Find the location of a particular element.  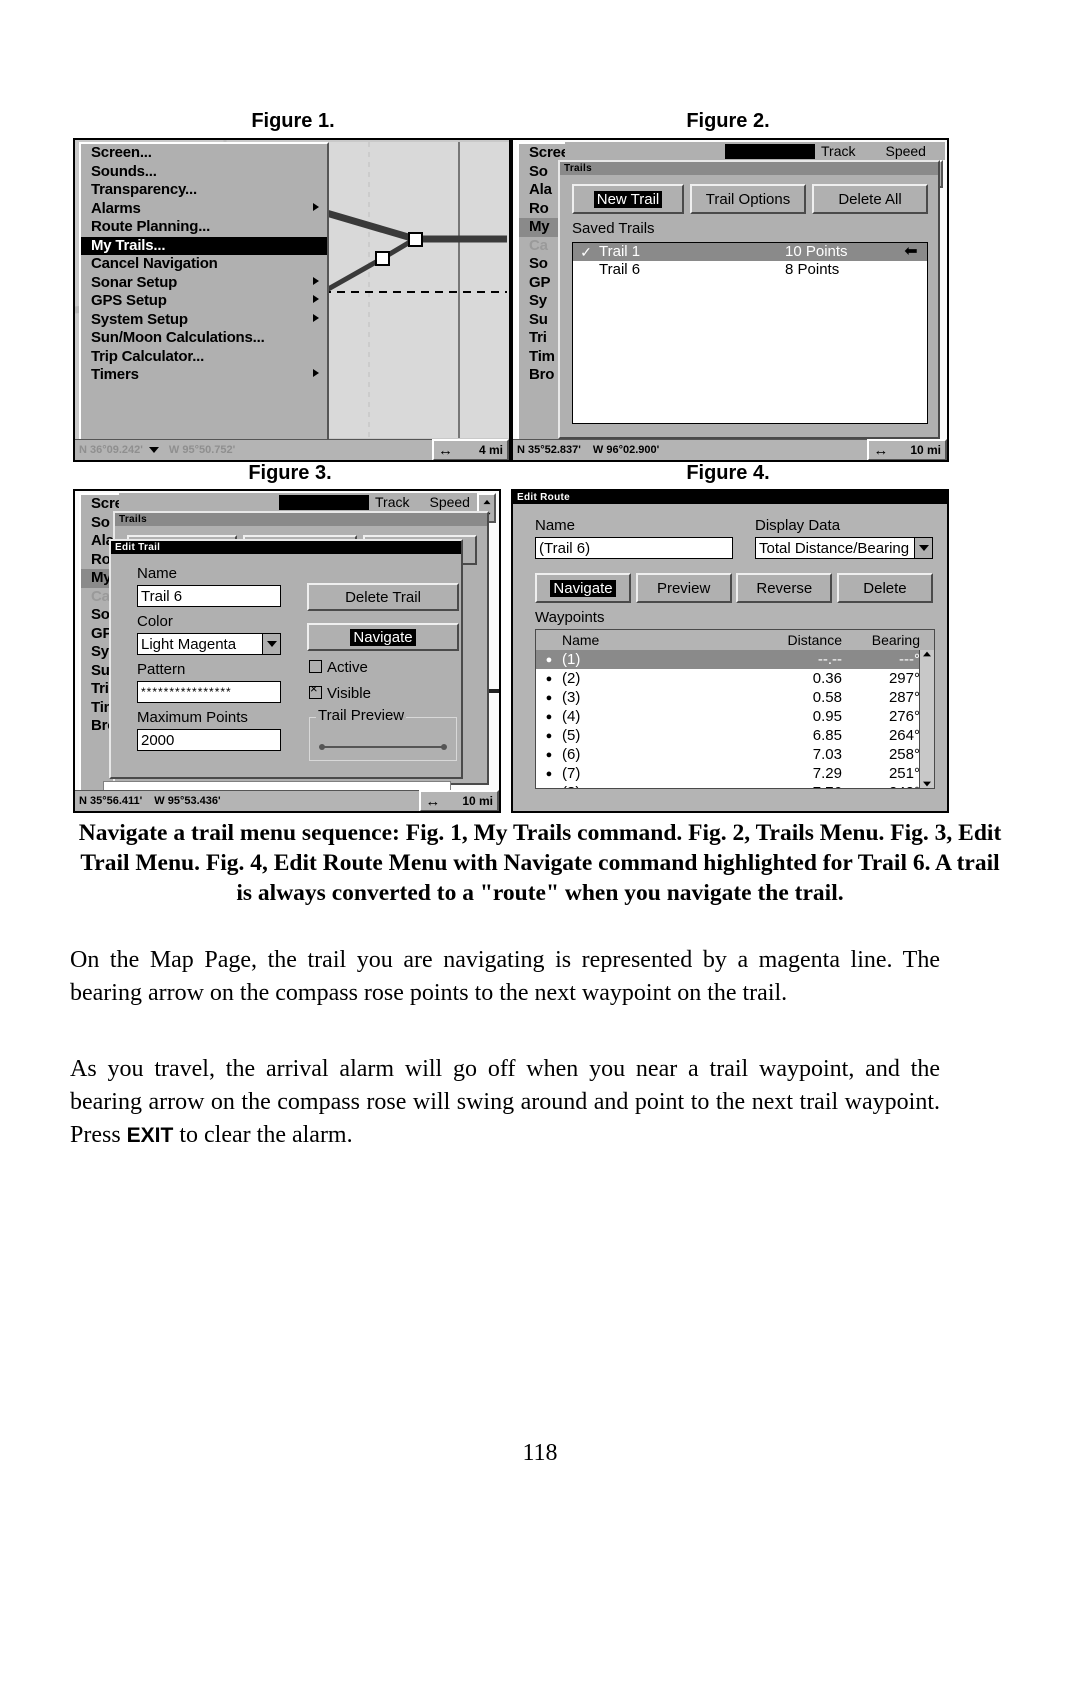

table-row: ● (8) 7.76 242° is located at coordinates (735, 786).